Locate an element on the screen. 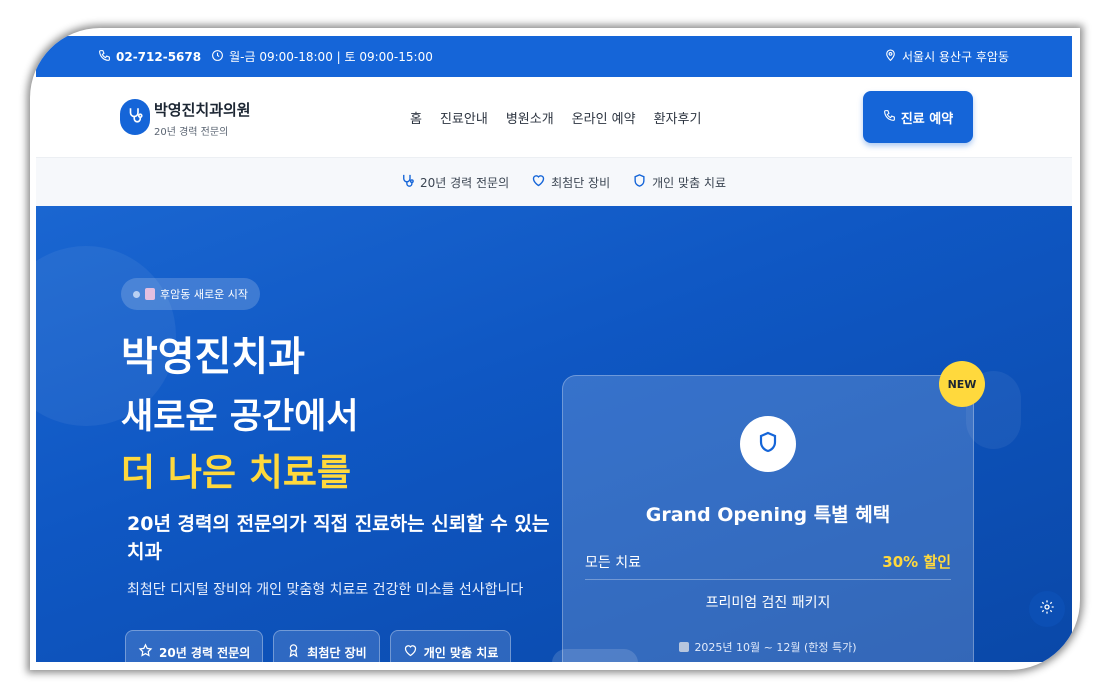 This screenshot has width=1107, height=698. nav-online-booking: 온라인 예약 is located at coordinates (604, 117).